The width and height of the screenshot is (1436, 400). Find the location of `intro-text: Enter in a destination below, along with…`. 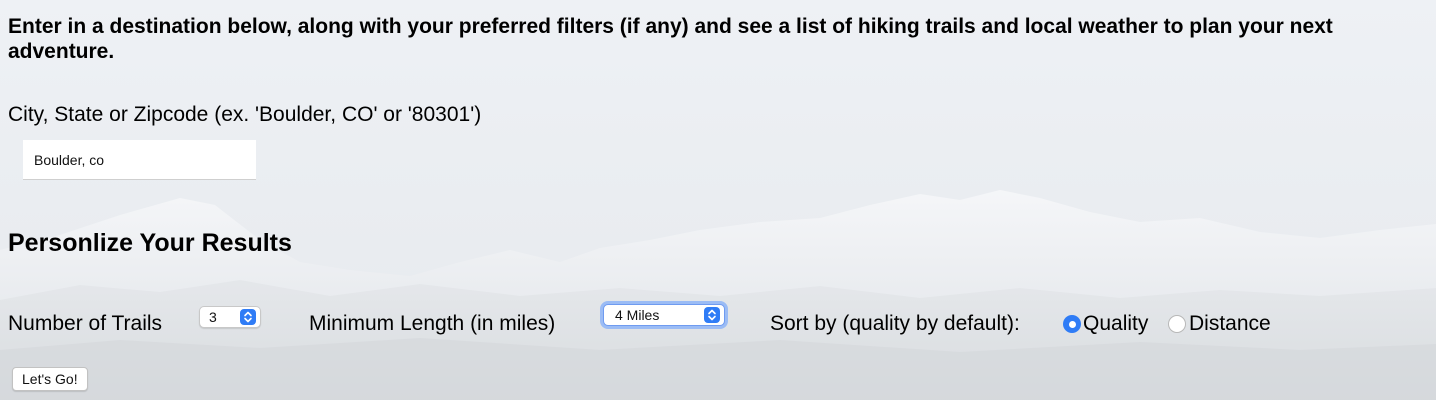

intro-text: Enter in a destination below, along with… is located at coordinates (670, 39).